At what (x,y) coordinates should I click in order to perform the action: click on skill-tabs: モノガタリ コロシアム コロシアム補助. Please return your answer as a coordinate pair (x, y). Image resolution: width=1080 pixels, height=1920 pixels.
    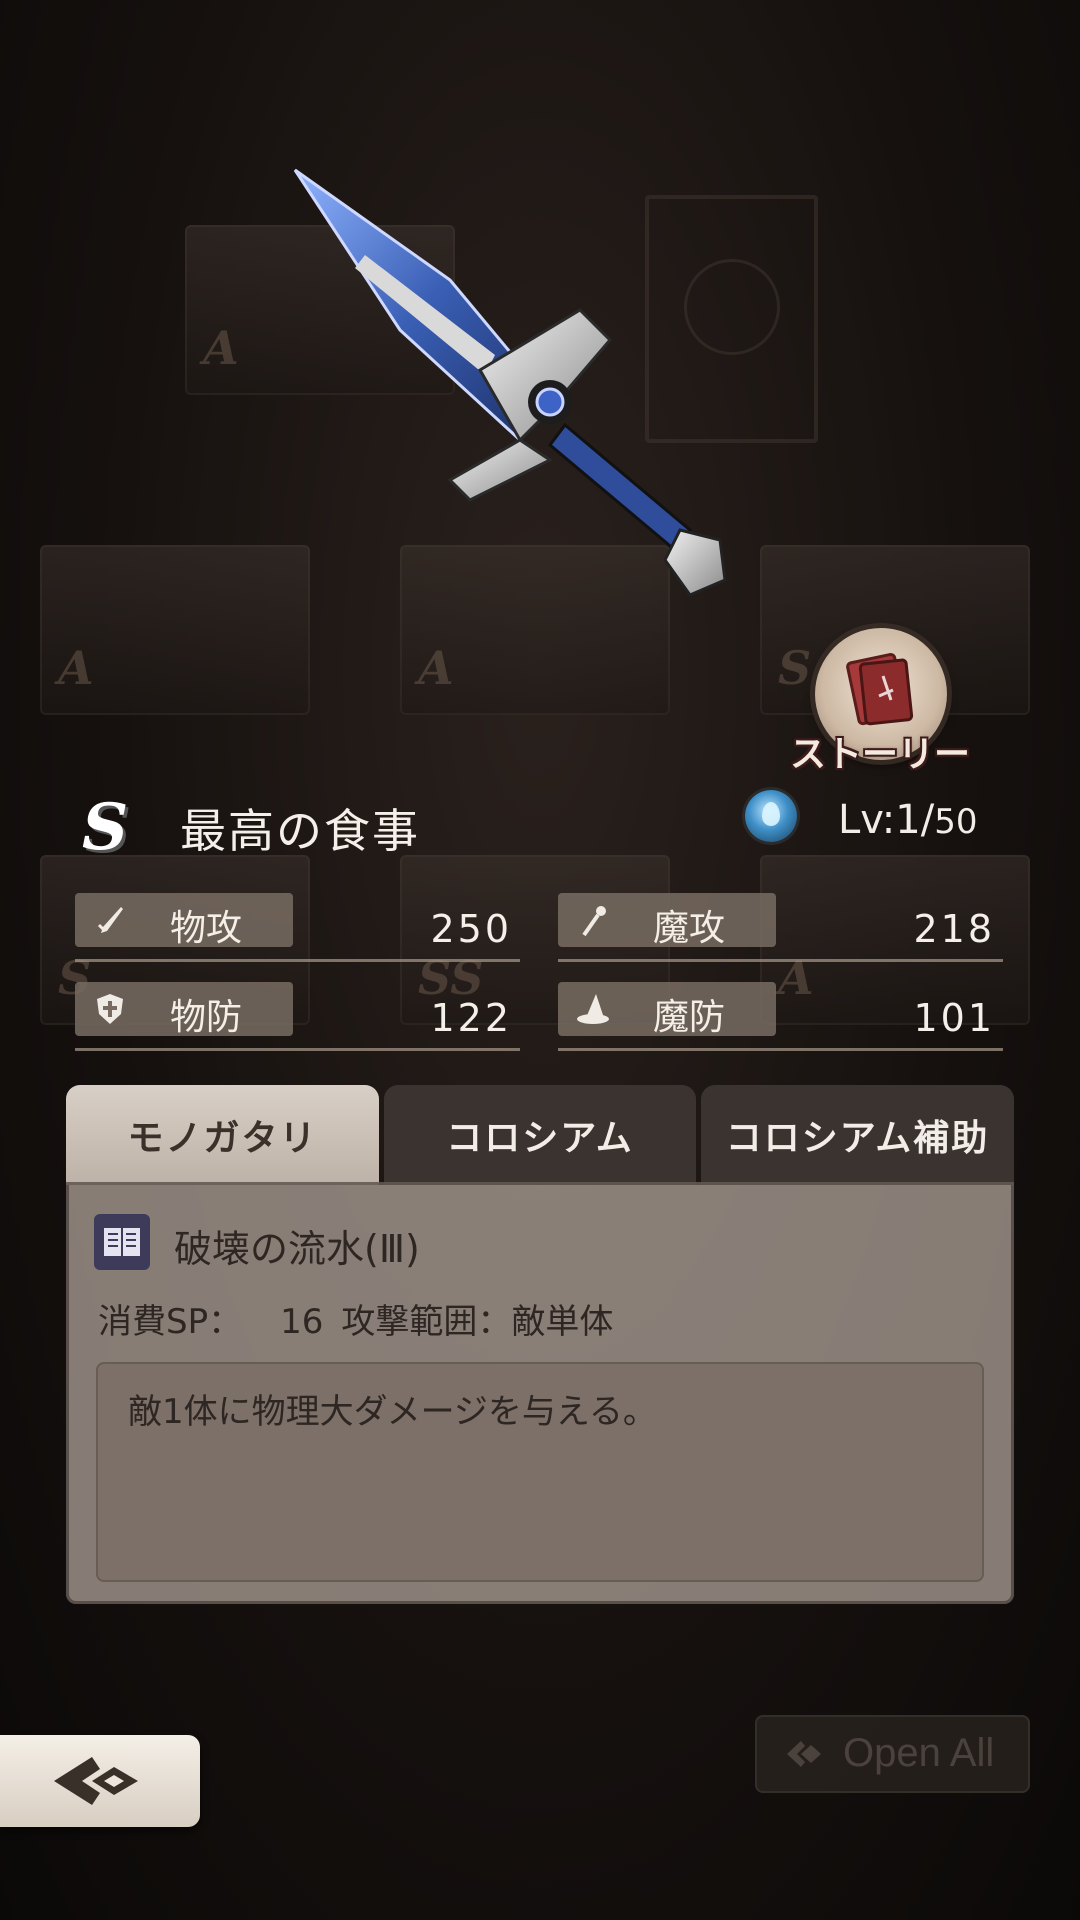
    Looking at the image, I should click on (540, 1135).